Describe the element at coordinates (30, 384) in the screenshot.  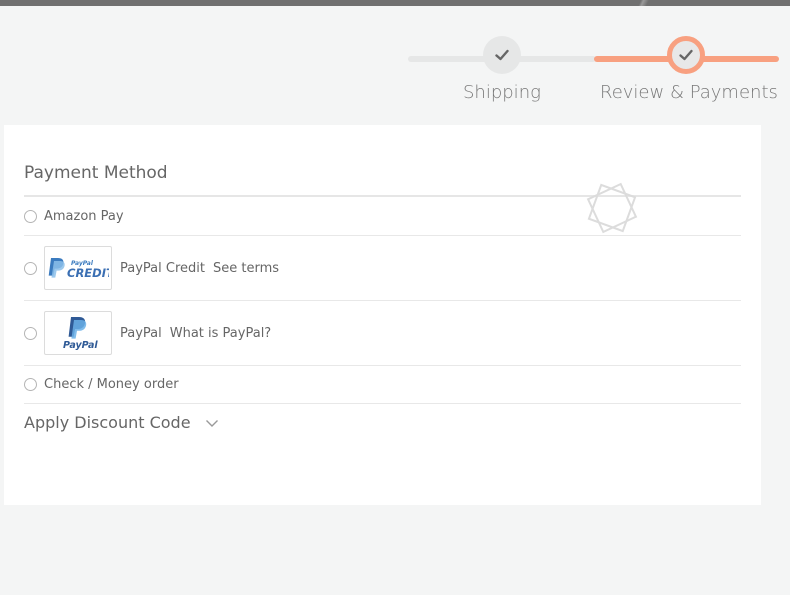
I see `check-money-order-radio` at that location.